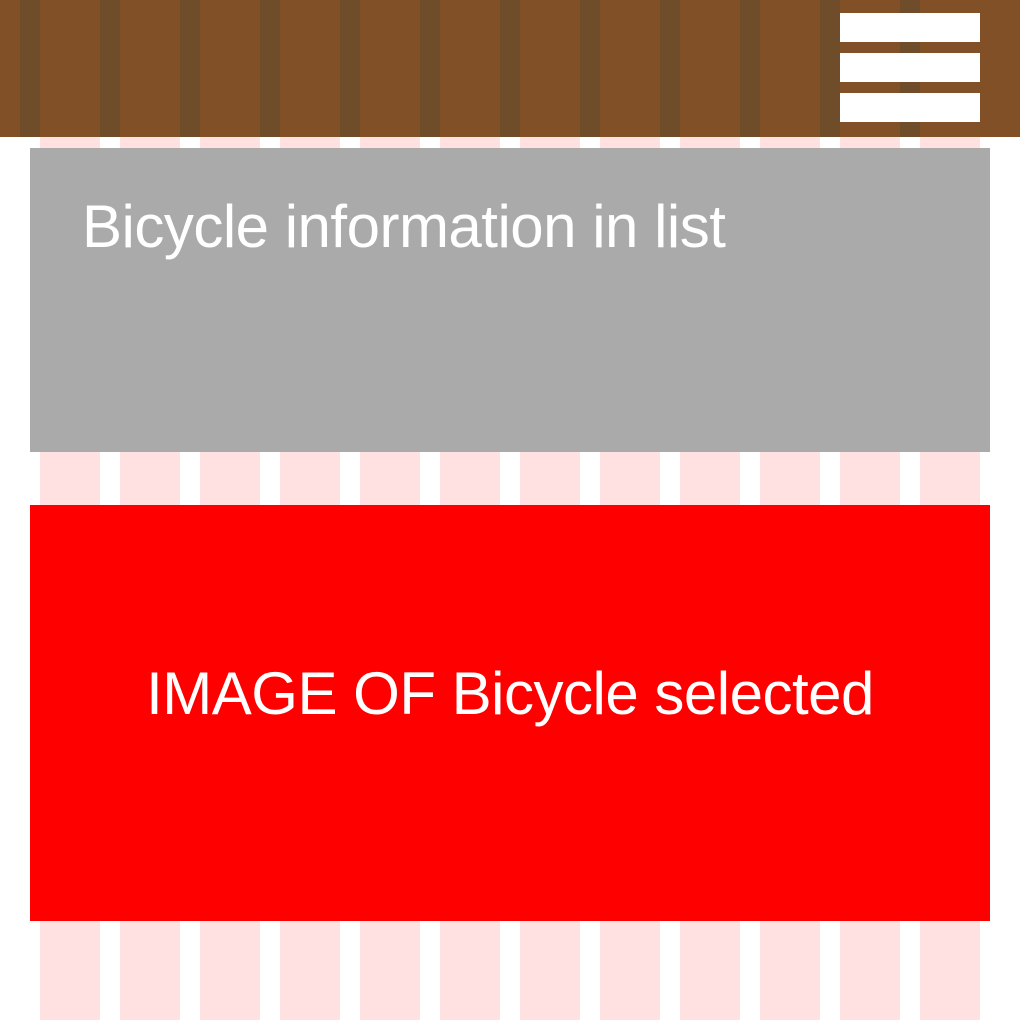  I want to click on hamburger-menu-icon, so click(910, 67).